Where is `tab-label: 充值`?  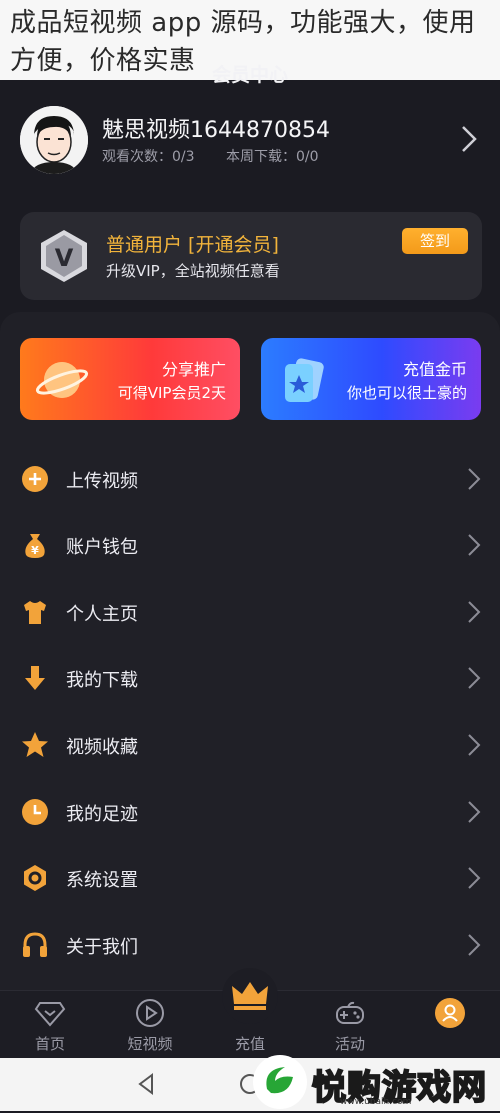 tab-label: 充值 is located at coordinates (249, 1044).